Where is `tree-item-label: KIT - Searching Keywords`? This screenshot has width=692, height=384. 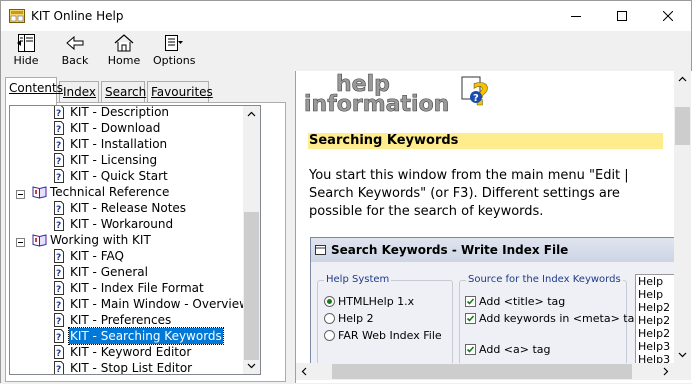
tree-item-label: KIT - Searching Keywords is located at coordinates (146, 336).